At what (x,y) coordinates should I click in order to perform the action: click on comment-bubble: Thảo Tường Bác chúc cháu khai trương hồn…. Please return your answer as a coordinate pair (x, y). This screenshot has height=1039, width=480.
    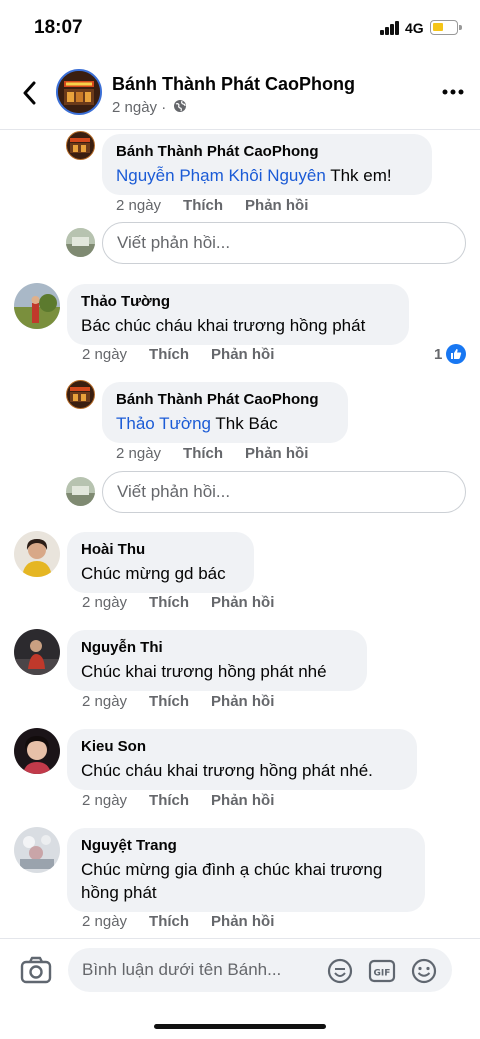
    Looking at the image, I should click on (238, 314).